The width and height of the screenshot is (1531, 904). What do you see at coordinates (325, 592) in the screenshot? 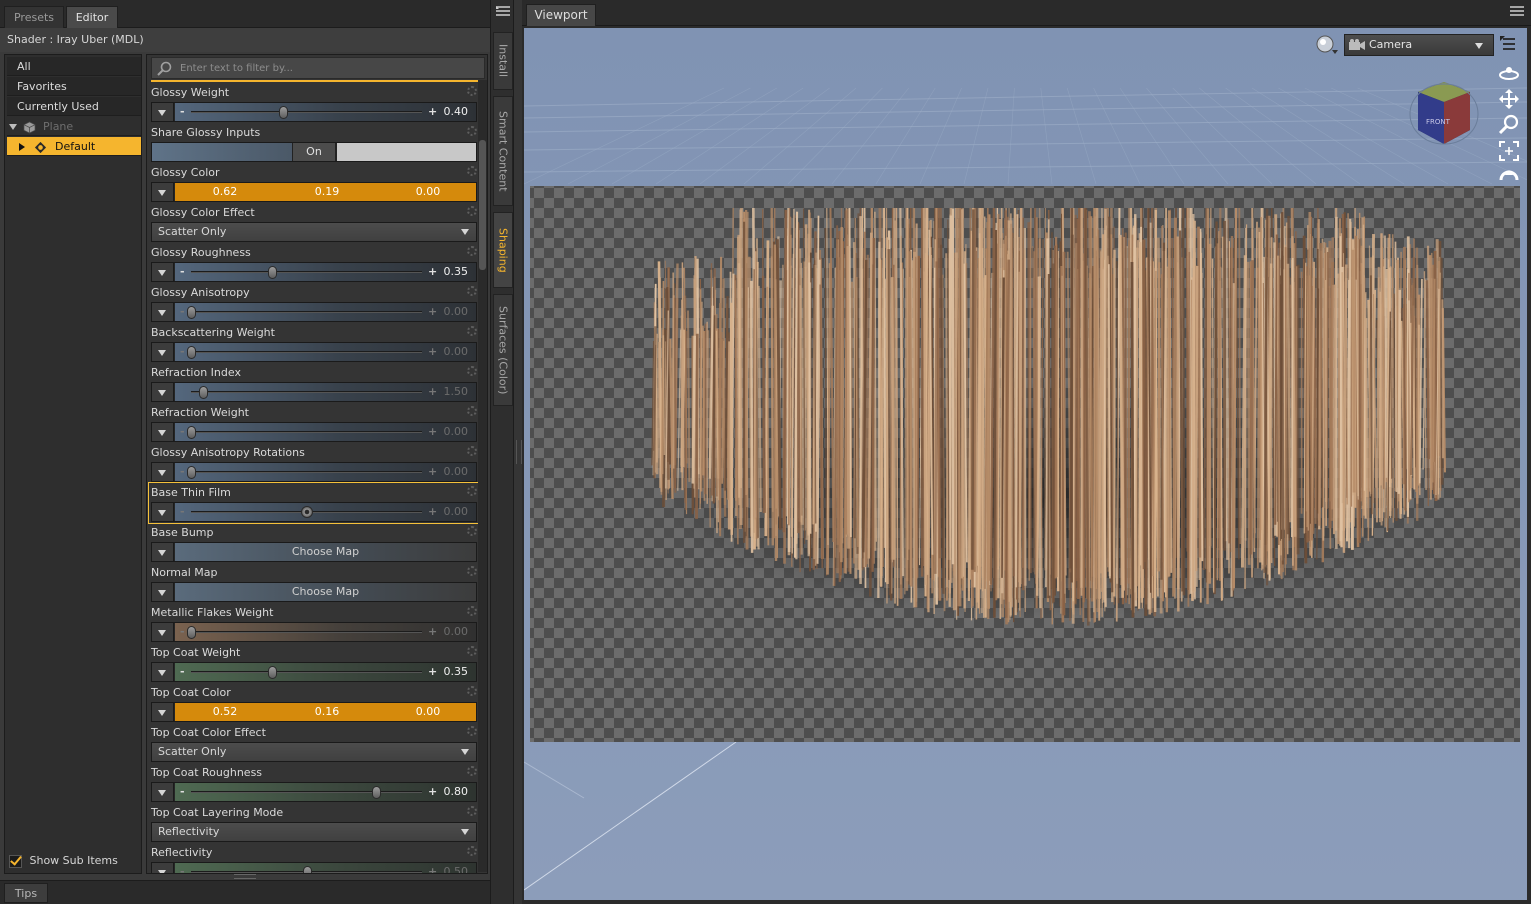
I see `normal-map-choose-map-button: Choose Map` at bounding box center [325, 592].